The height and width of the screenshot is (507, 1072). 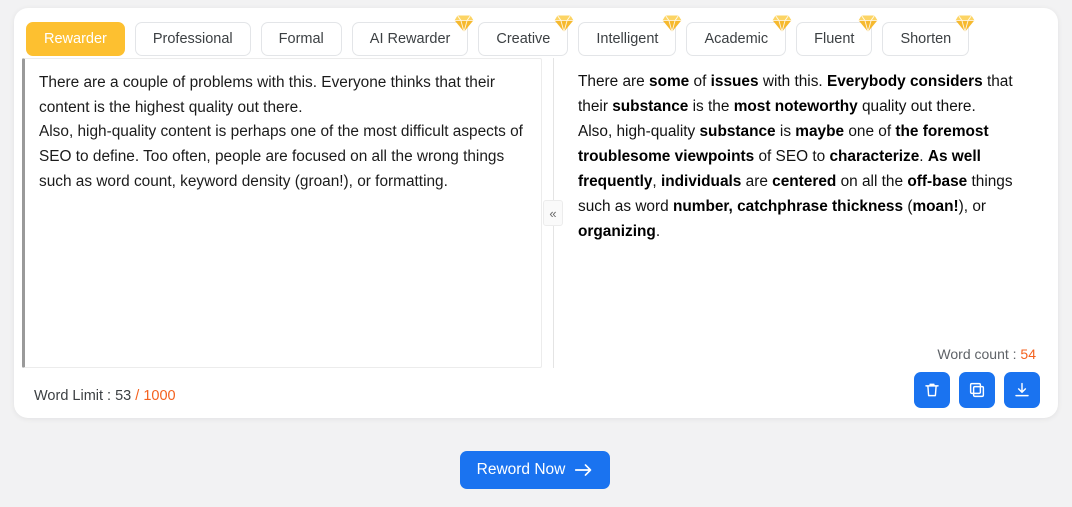 I want to click on word-count: Word count : 54, so click(x=986, y=354).